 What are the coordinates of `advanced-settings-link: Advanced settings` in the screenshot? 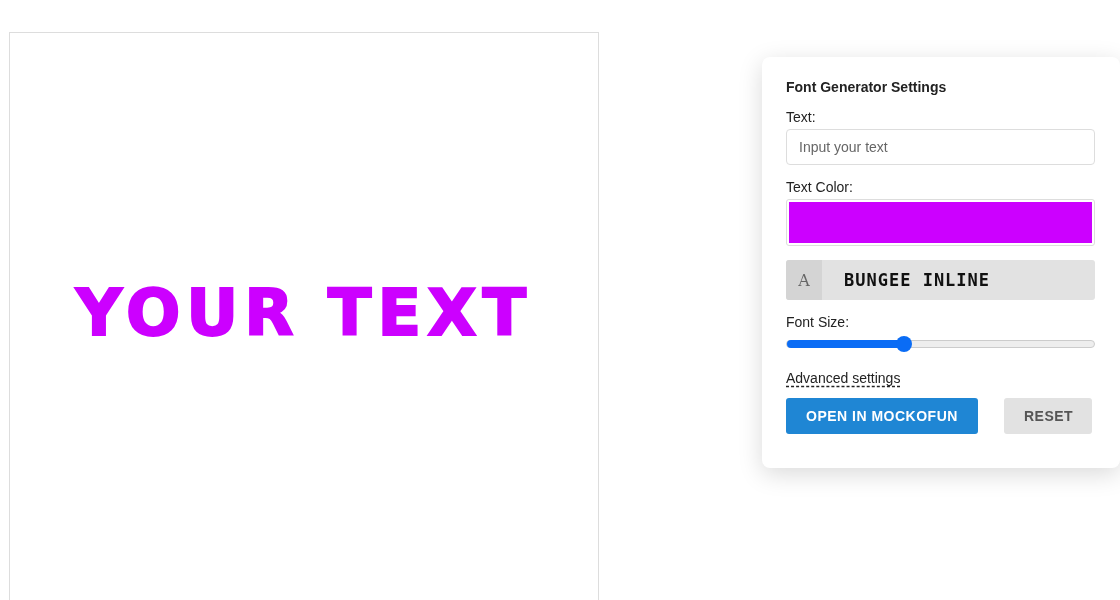 It's located at (843, 378).